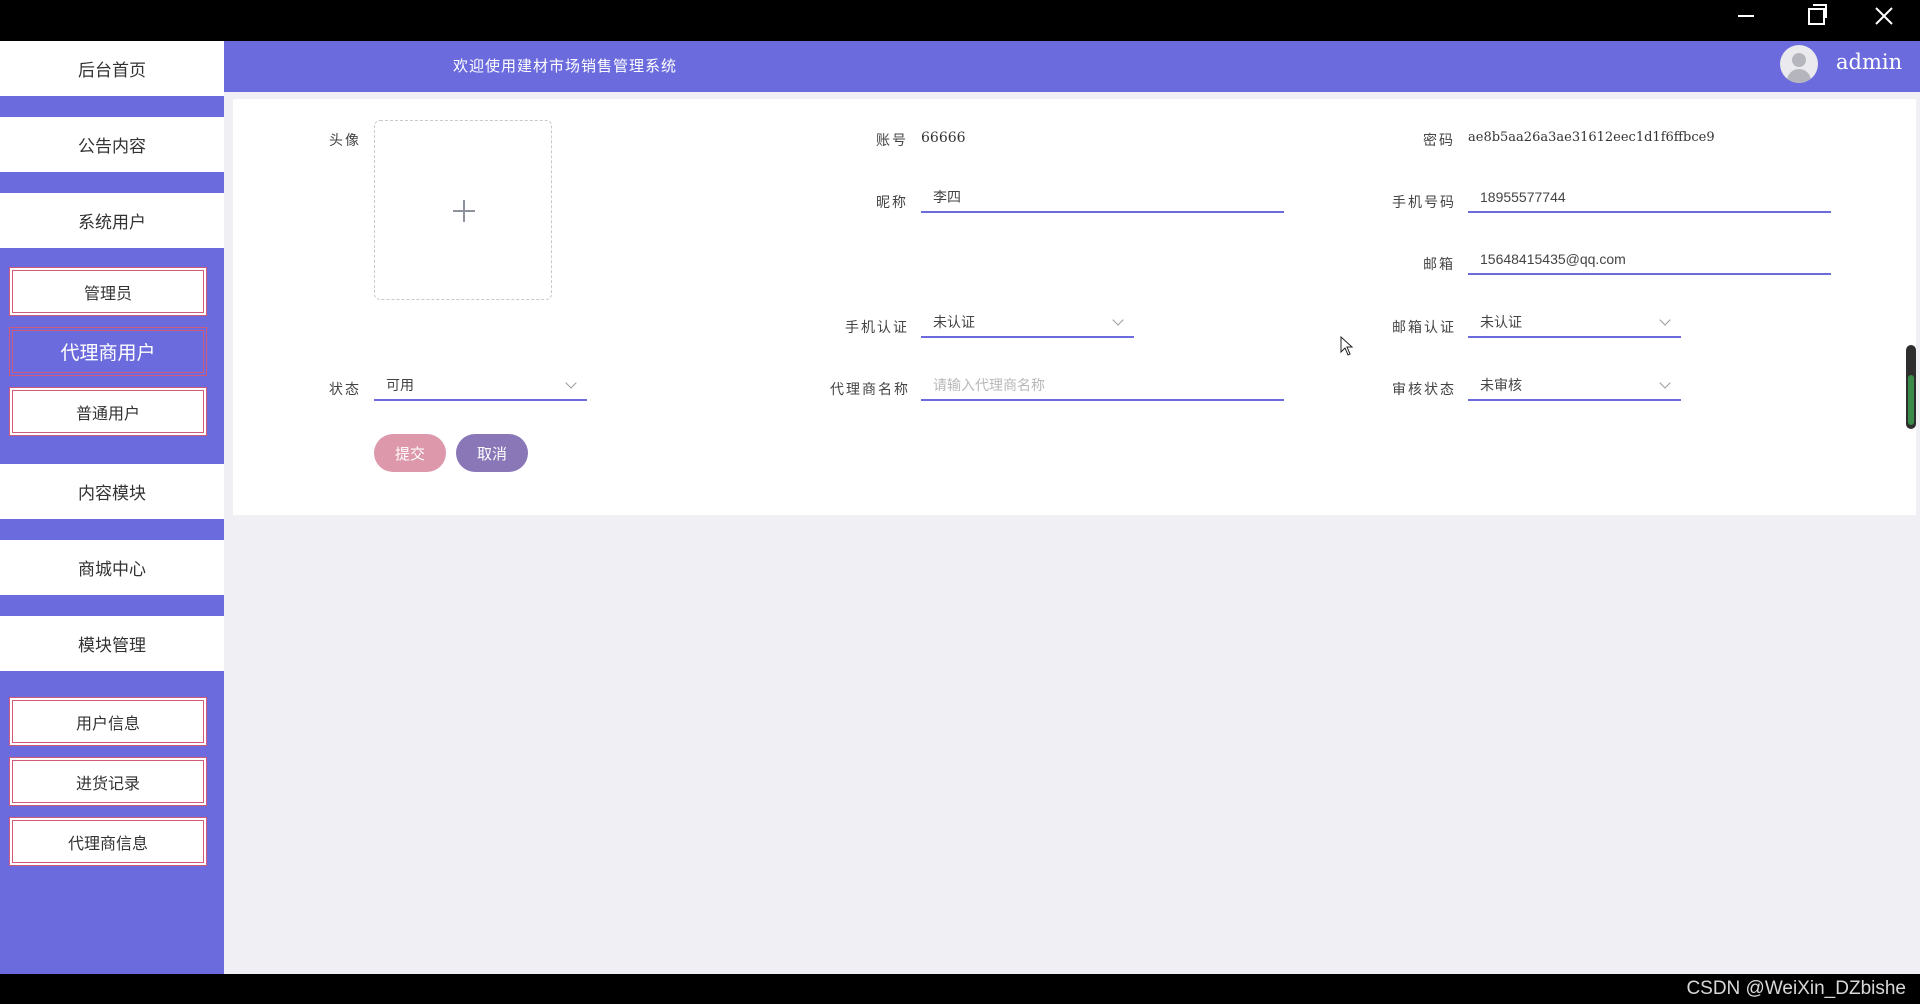 This screenshot has width=1920, height=1004. Describe the element at coordinates (1884, 16) in the screenshot. I see `close-icon` at that location.